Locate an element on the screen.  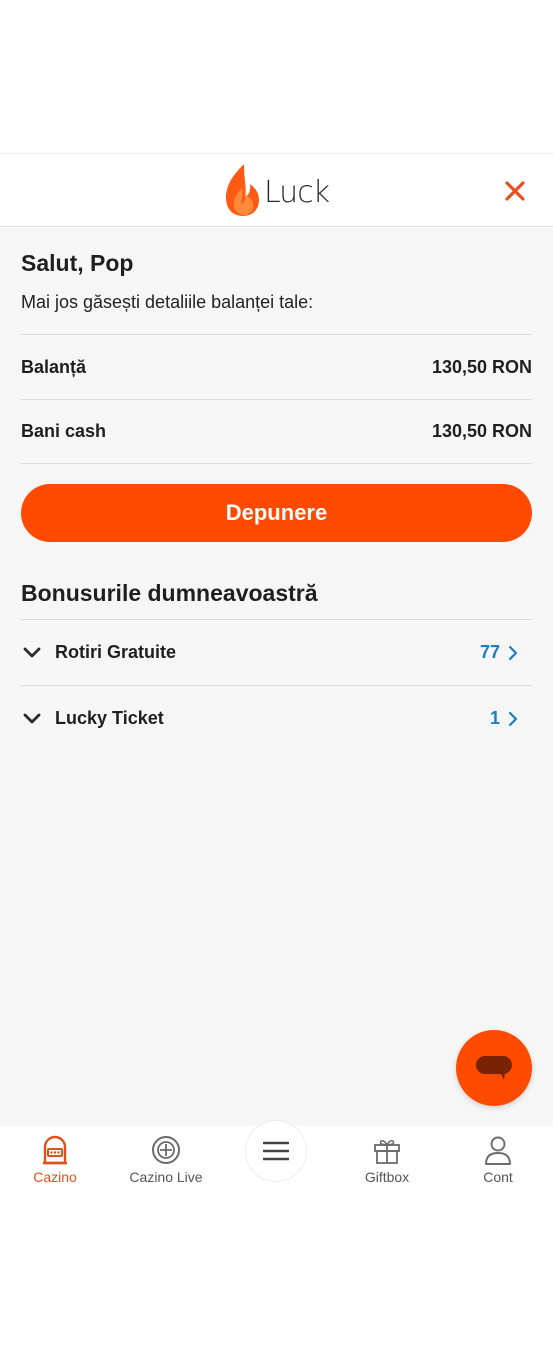
cash-row: Bani cash 130,50 RON is located at coordinates (276, 431).